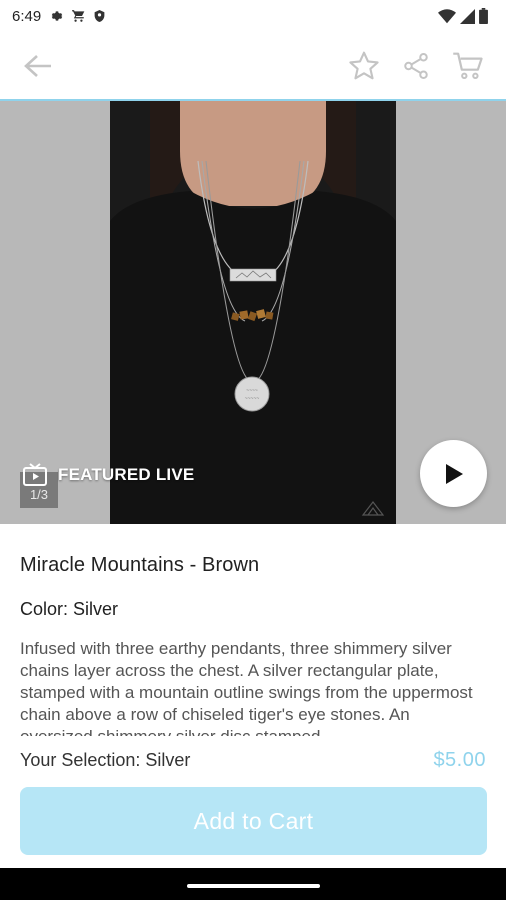  I want to click on purchase-footer: Your Selection: Silver $5.00 Add to Cart, so click(253, 802).